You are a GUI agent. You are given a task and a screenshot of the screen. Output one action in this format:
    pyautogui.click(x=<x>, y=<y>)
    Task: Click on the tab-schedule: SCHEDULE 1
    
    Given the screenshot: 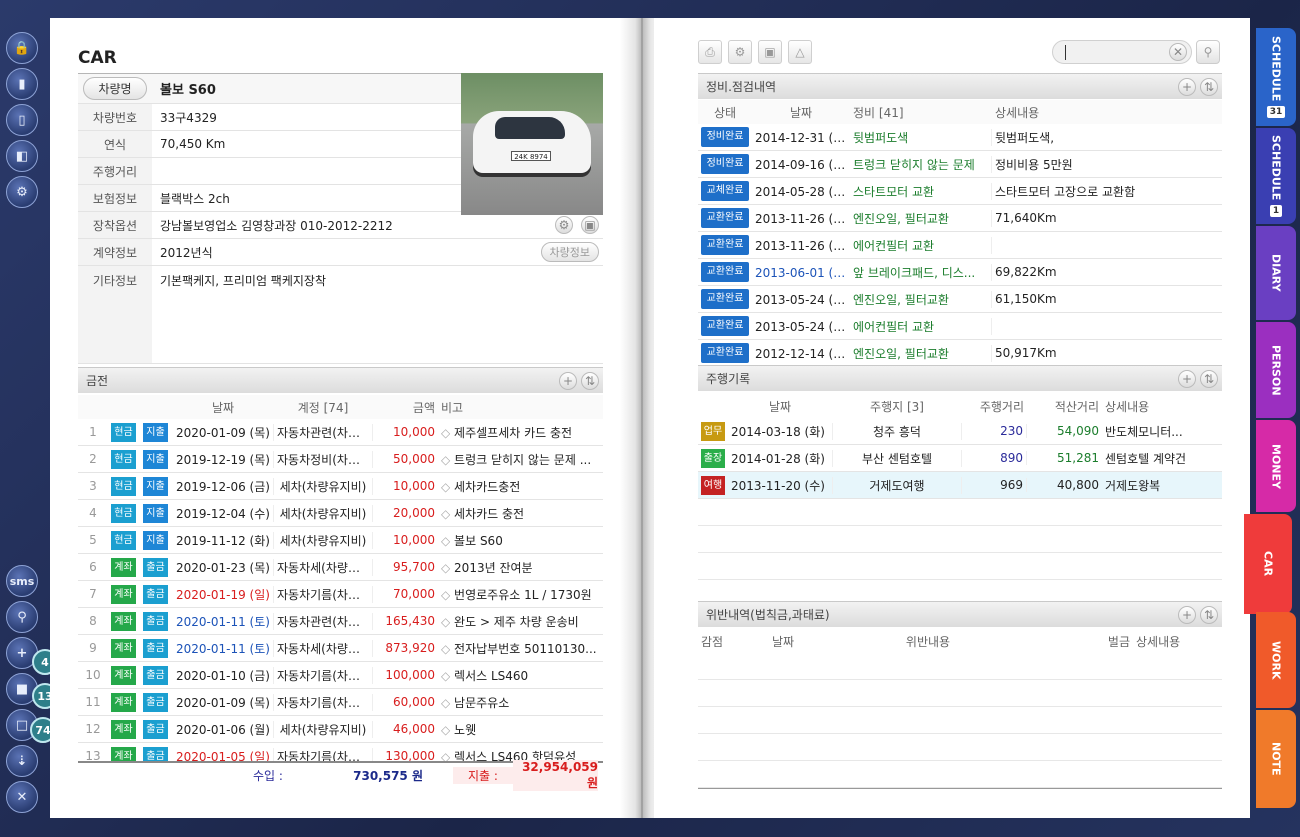 What is the action you would take?
    pyautogui.click(x=1276, y=176)
    